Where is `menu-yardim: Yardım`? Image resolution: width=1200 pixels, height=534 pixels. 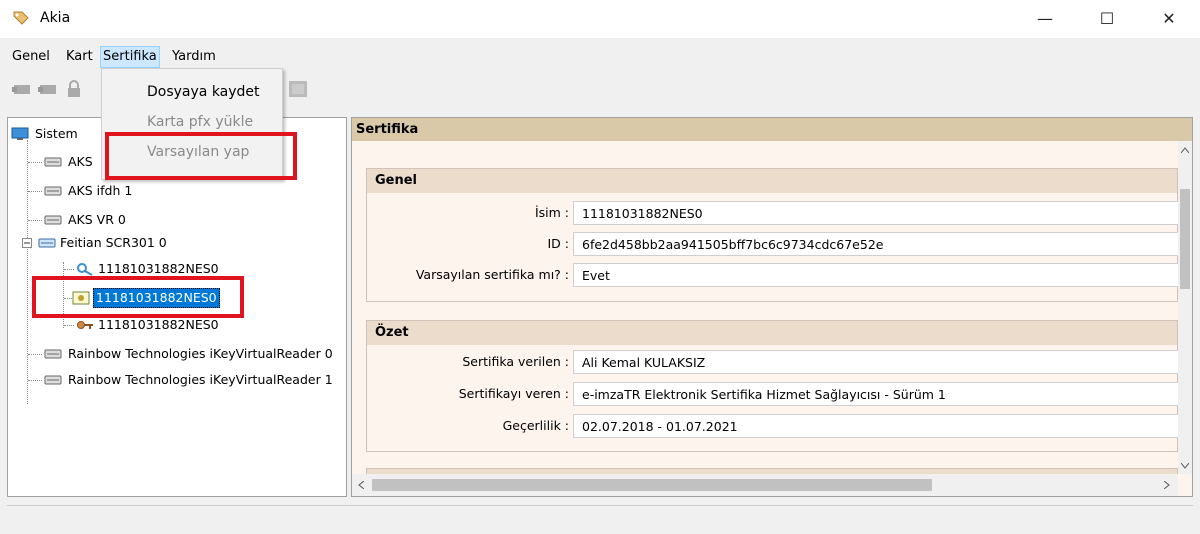
menu-yardim: Yardım is located at coordinates (194, 57).